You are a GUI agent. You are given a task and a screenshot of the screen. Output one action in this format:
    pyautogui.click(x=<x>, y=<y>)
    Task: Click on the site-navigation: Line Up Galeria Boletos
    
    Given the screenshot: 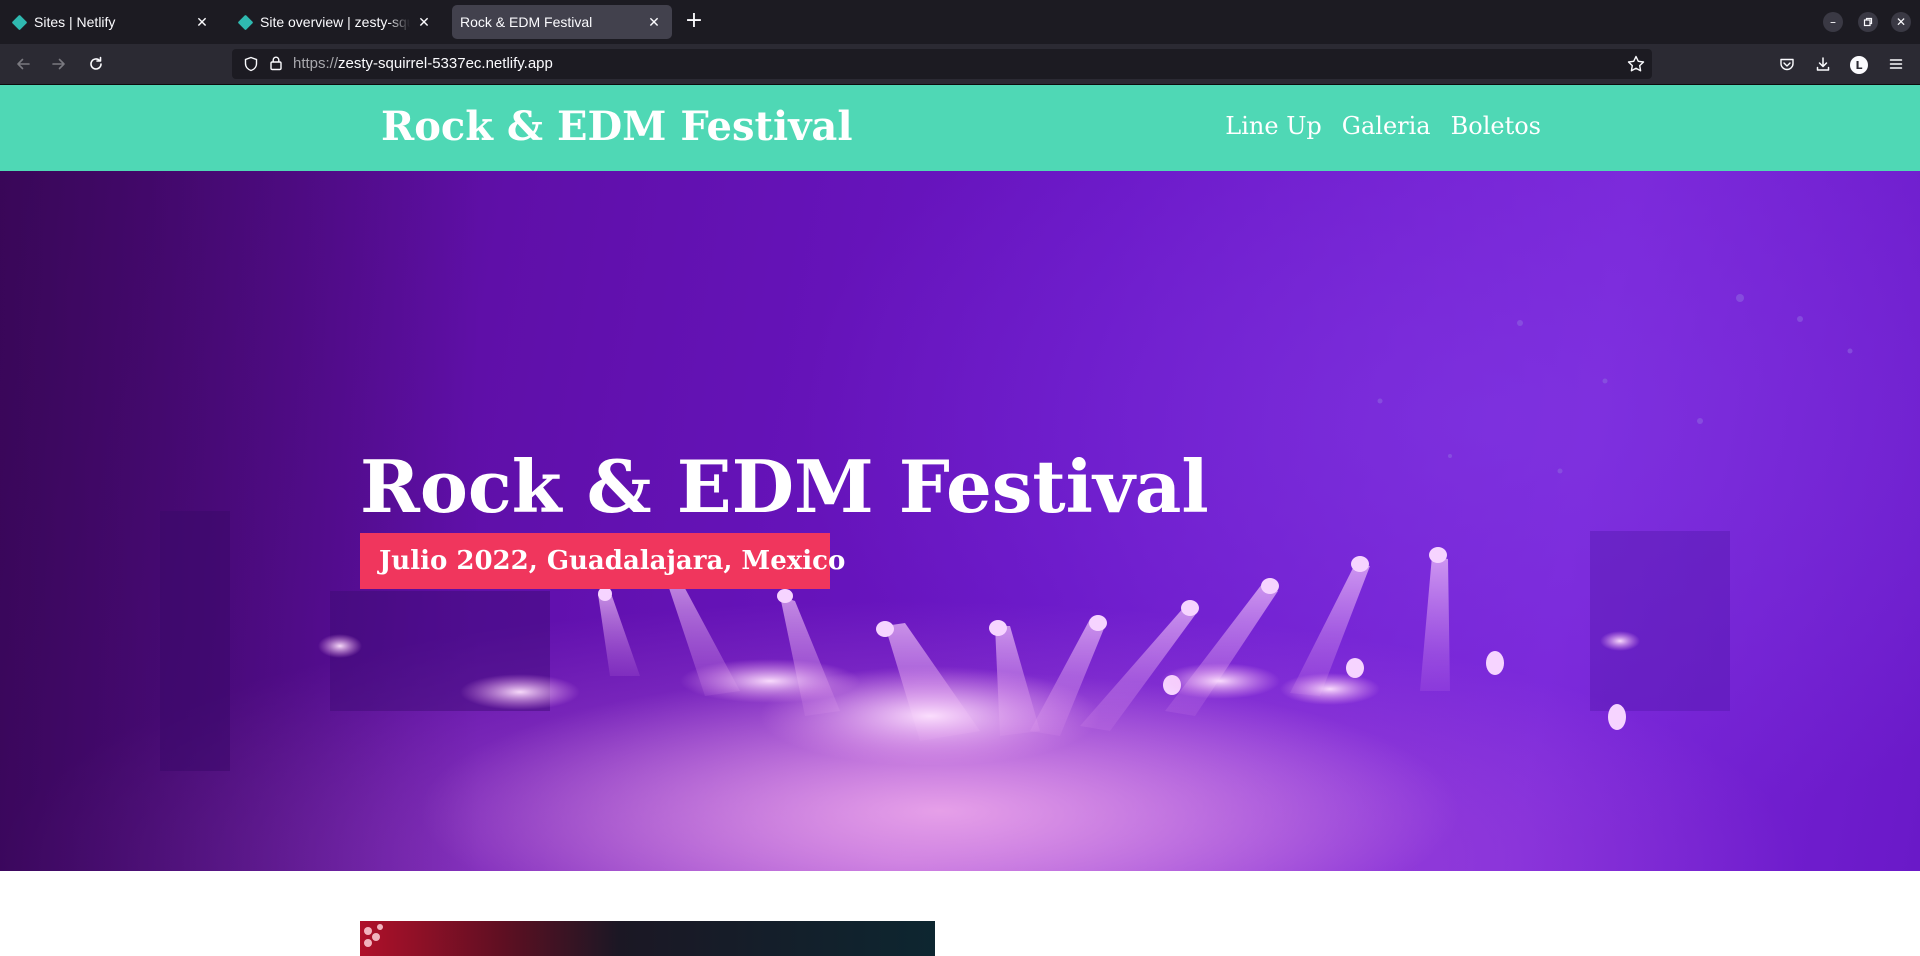 What is the action you would take?
    pyautogui.click(x=1383, y=126)
    